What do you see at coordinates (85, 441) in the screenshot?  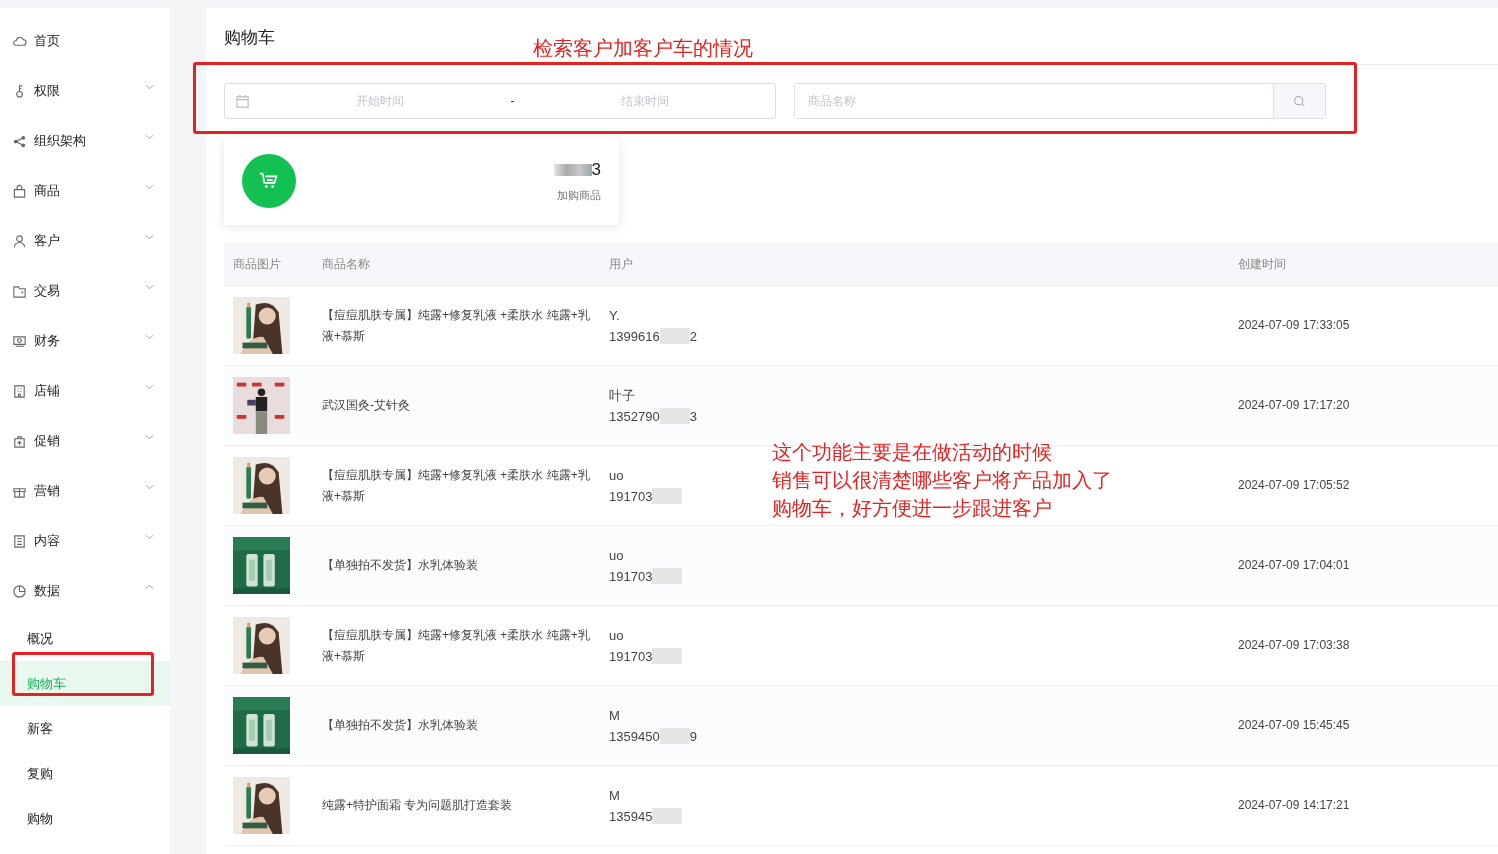 I see `menu-item: 促销` at bounding box center [85, 441].